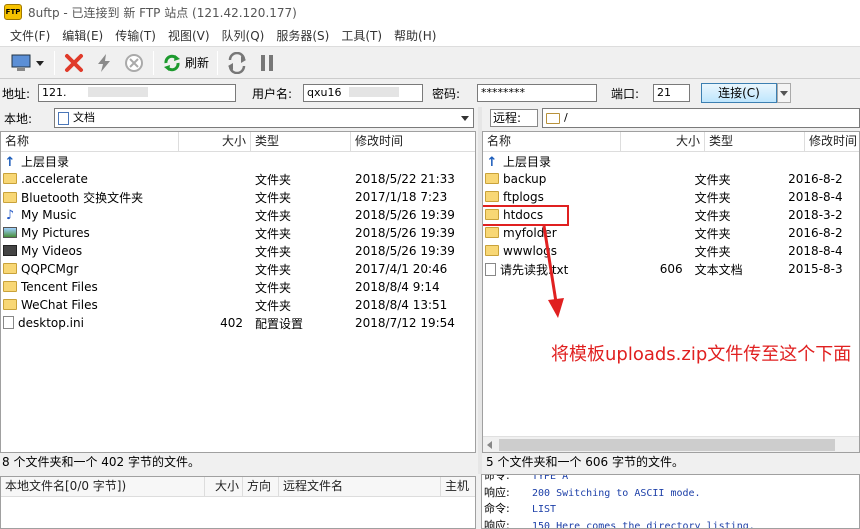 The image size is (860, 529). What do you see at coordinates (671, 93) in the screenshot?
I see `port-input: 21` at bounding box center [671, 93].